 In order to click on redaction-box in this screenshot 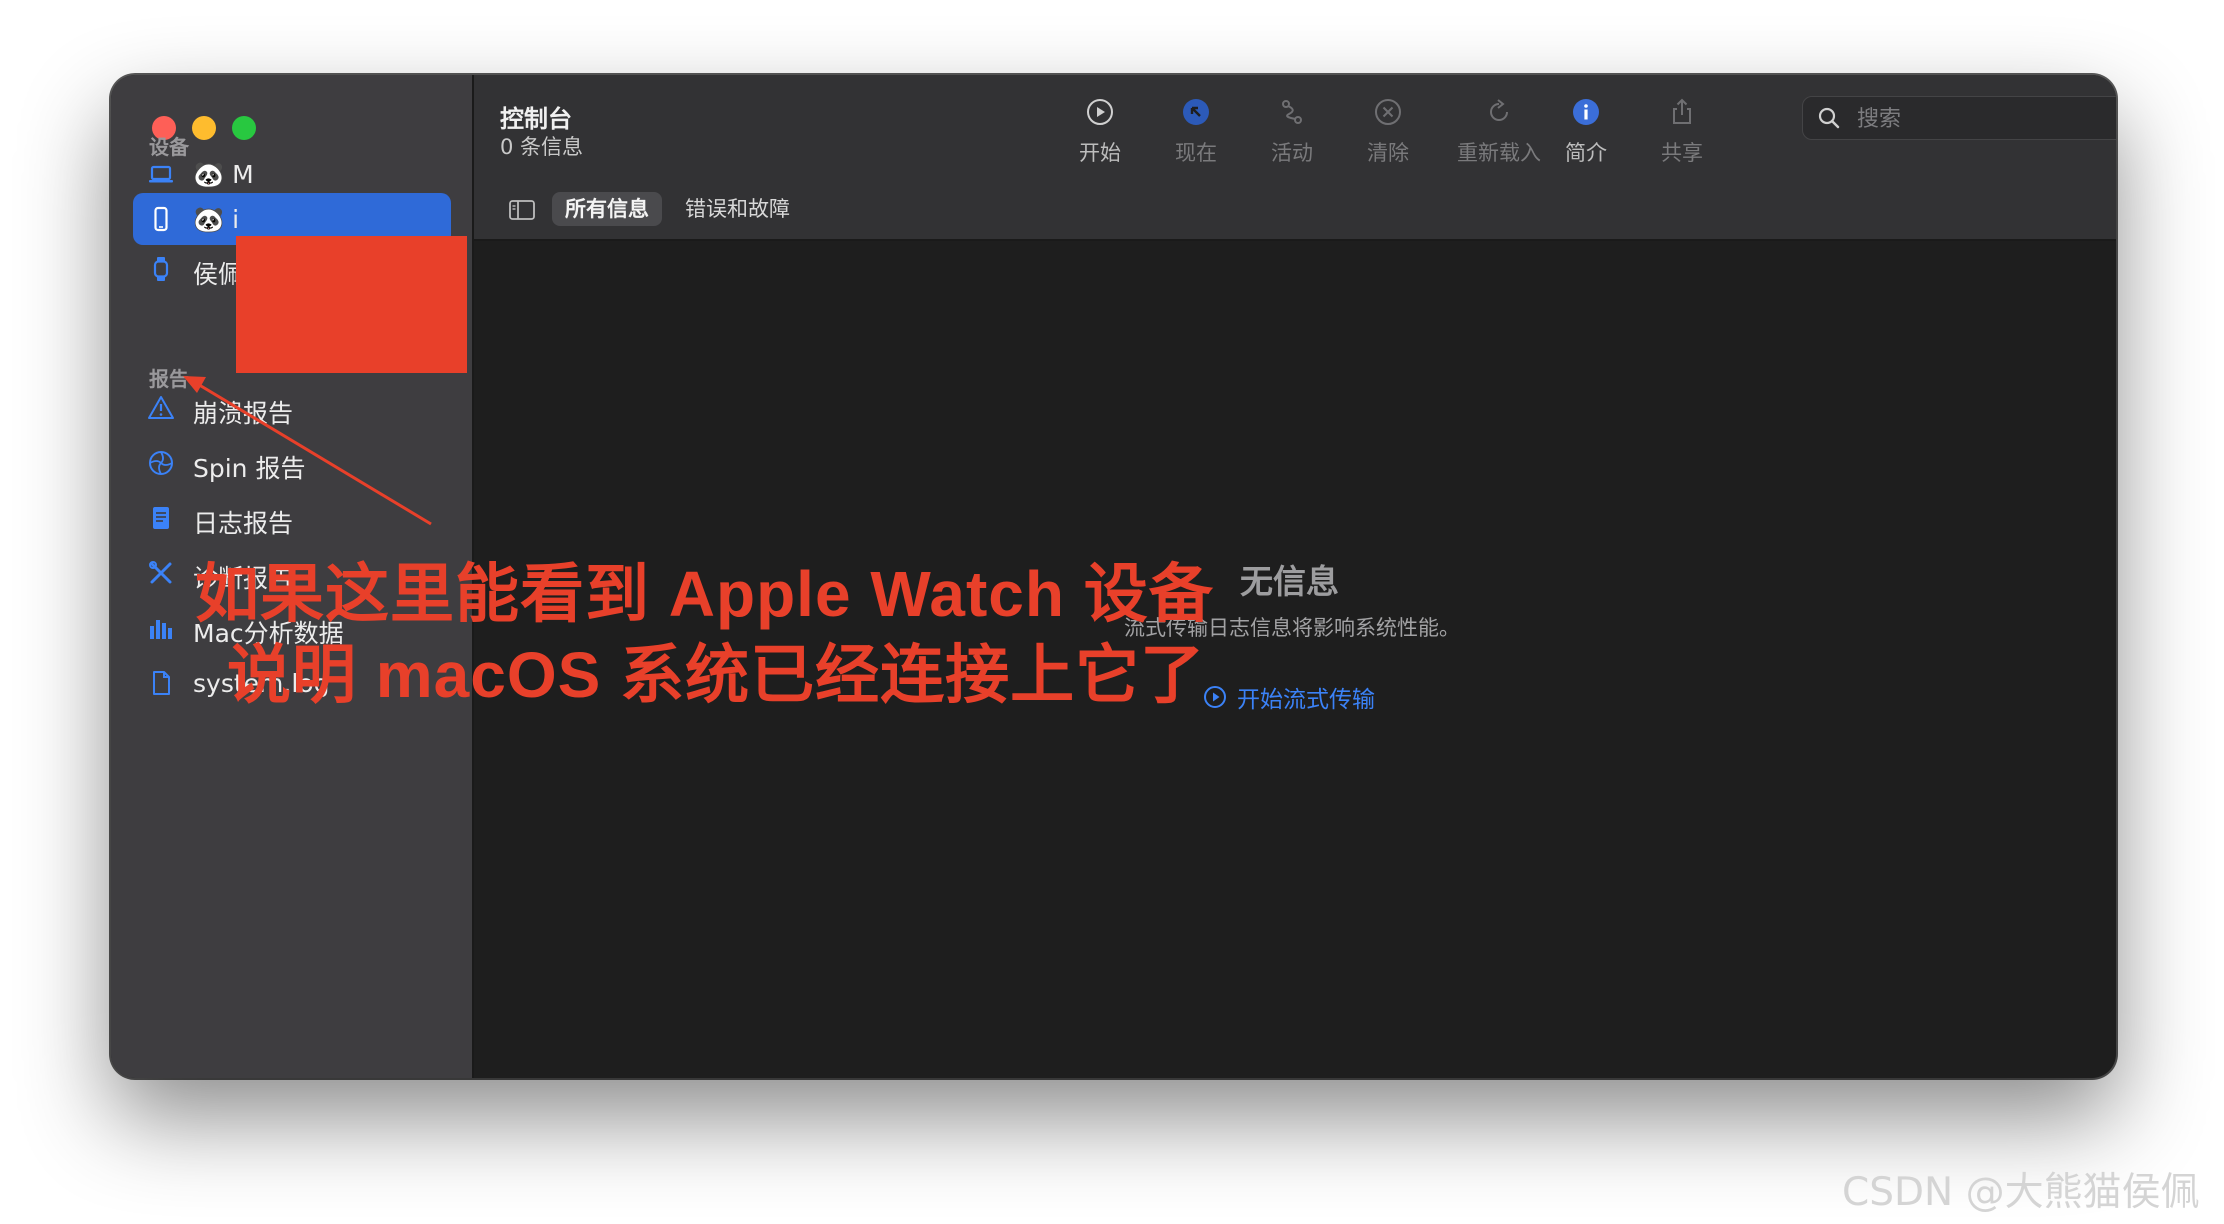, I will do `click(351, 304)`.